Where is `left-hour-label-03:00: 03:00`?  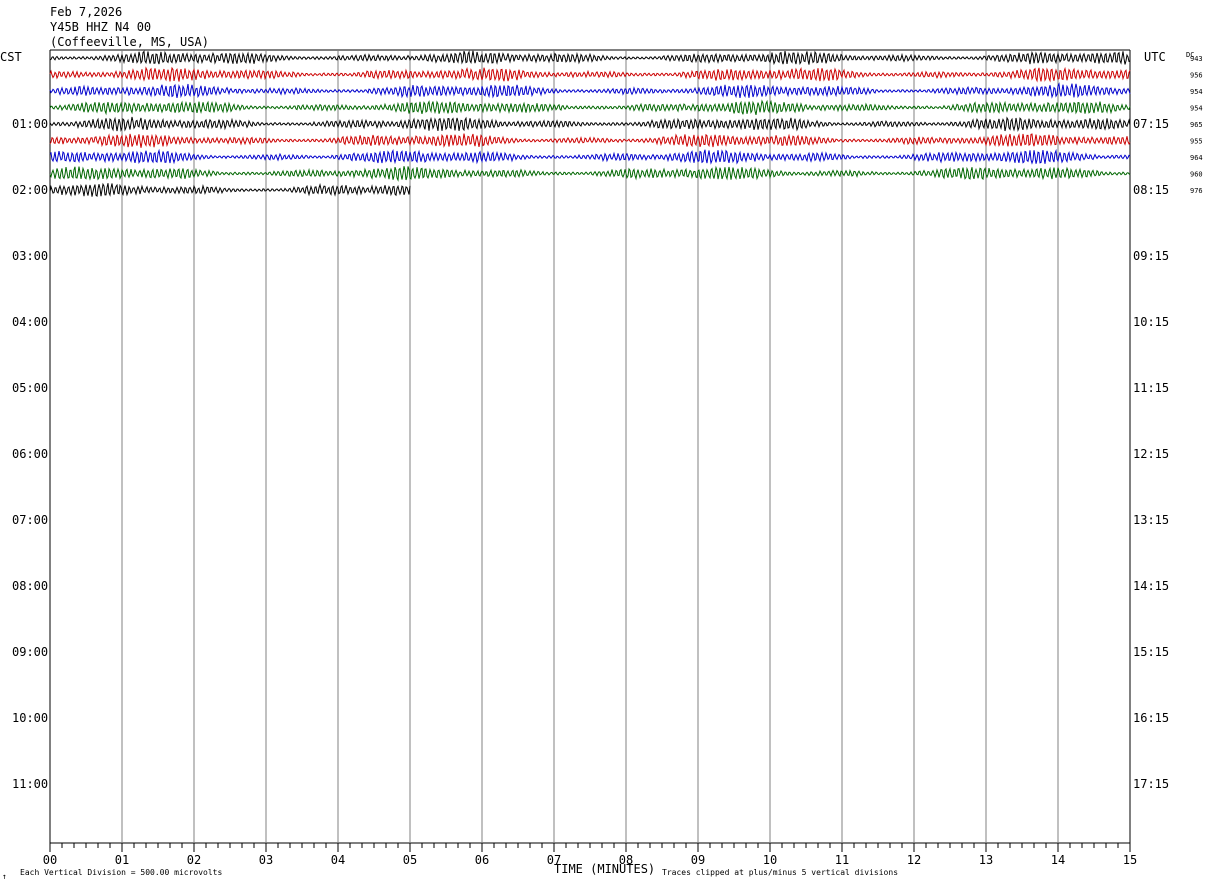 left-hour-label-03:00: 03:00 is located at coordinates (30, 256).